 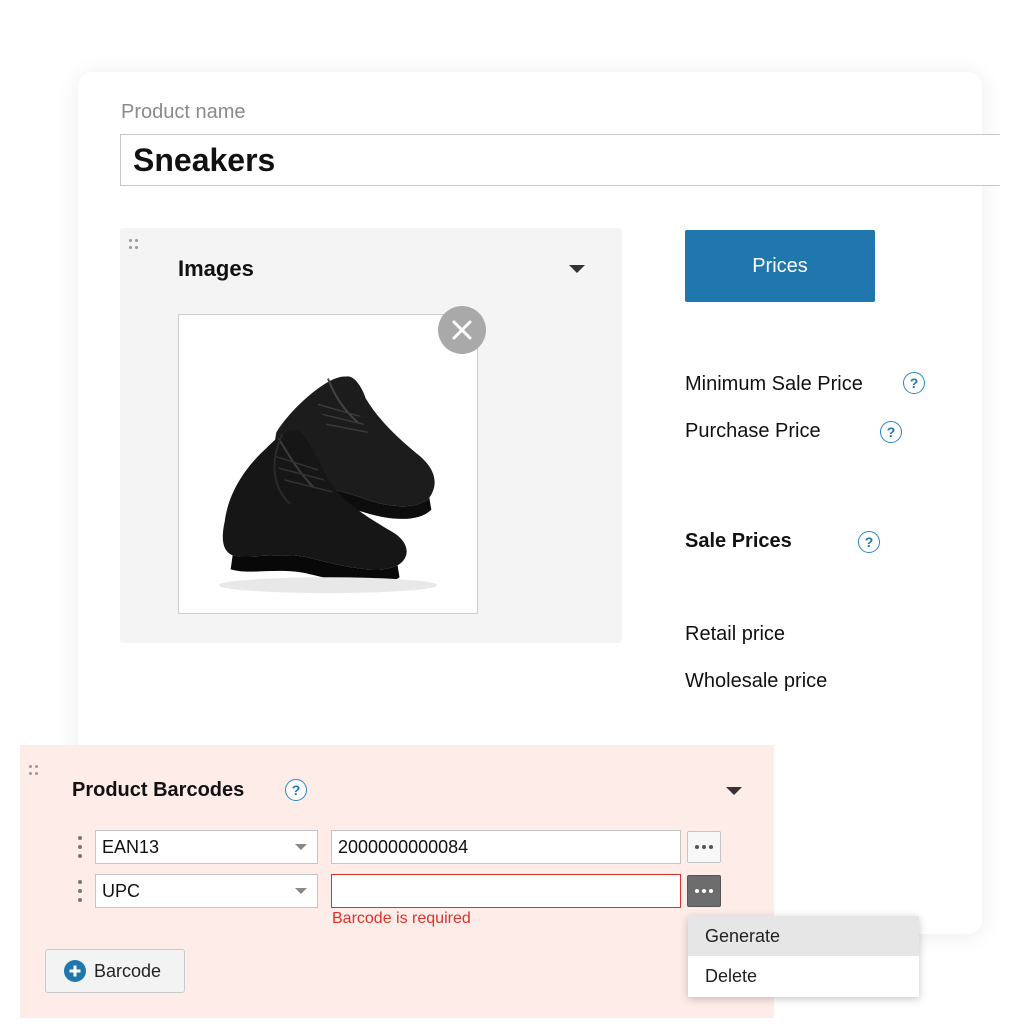 I want to click on menu-item-delete: Delete, so click(x=803, y=976).